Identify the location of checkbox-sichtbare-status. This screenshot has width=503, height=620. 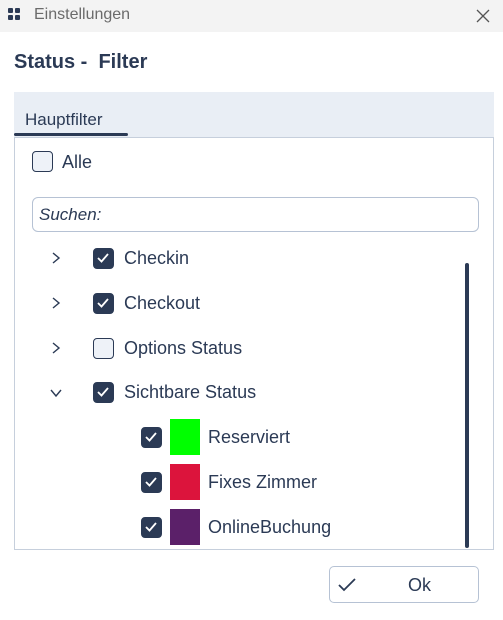
(103, 392).